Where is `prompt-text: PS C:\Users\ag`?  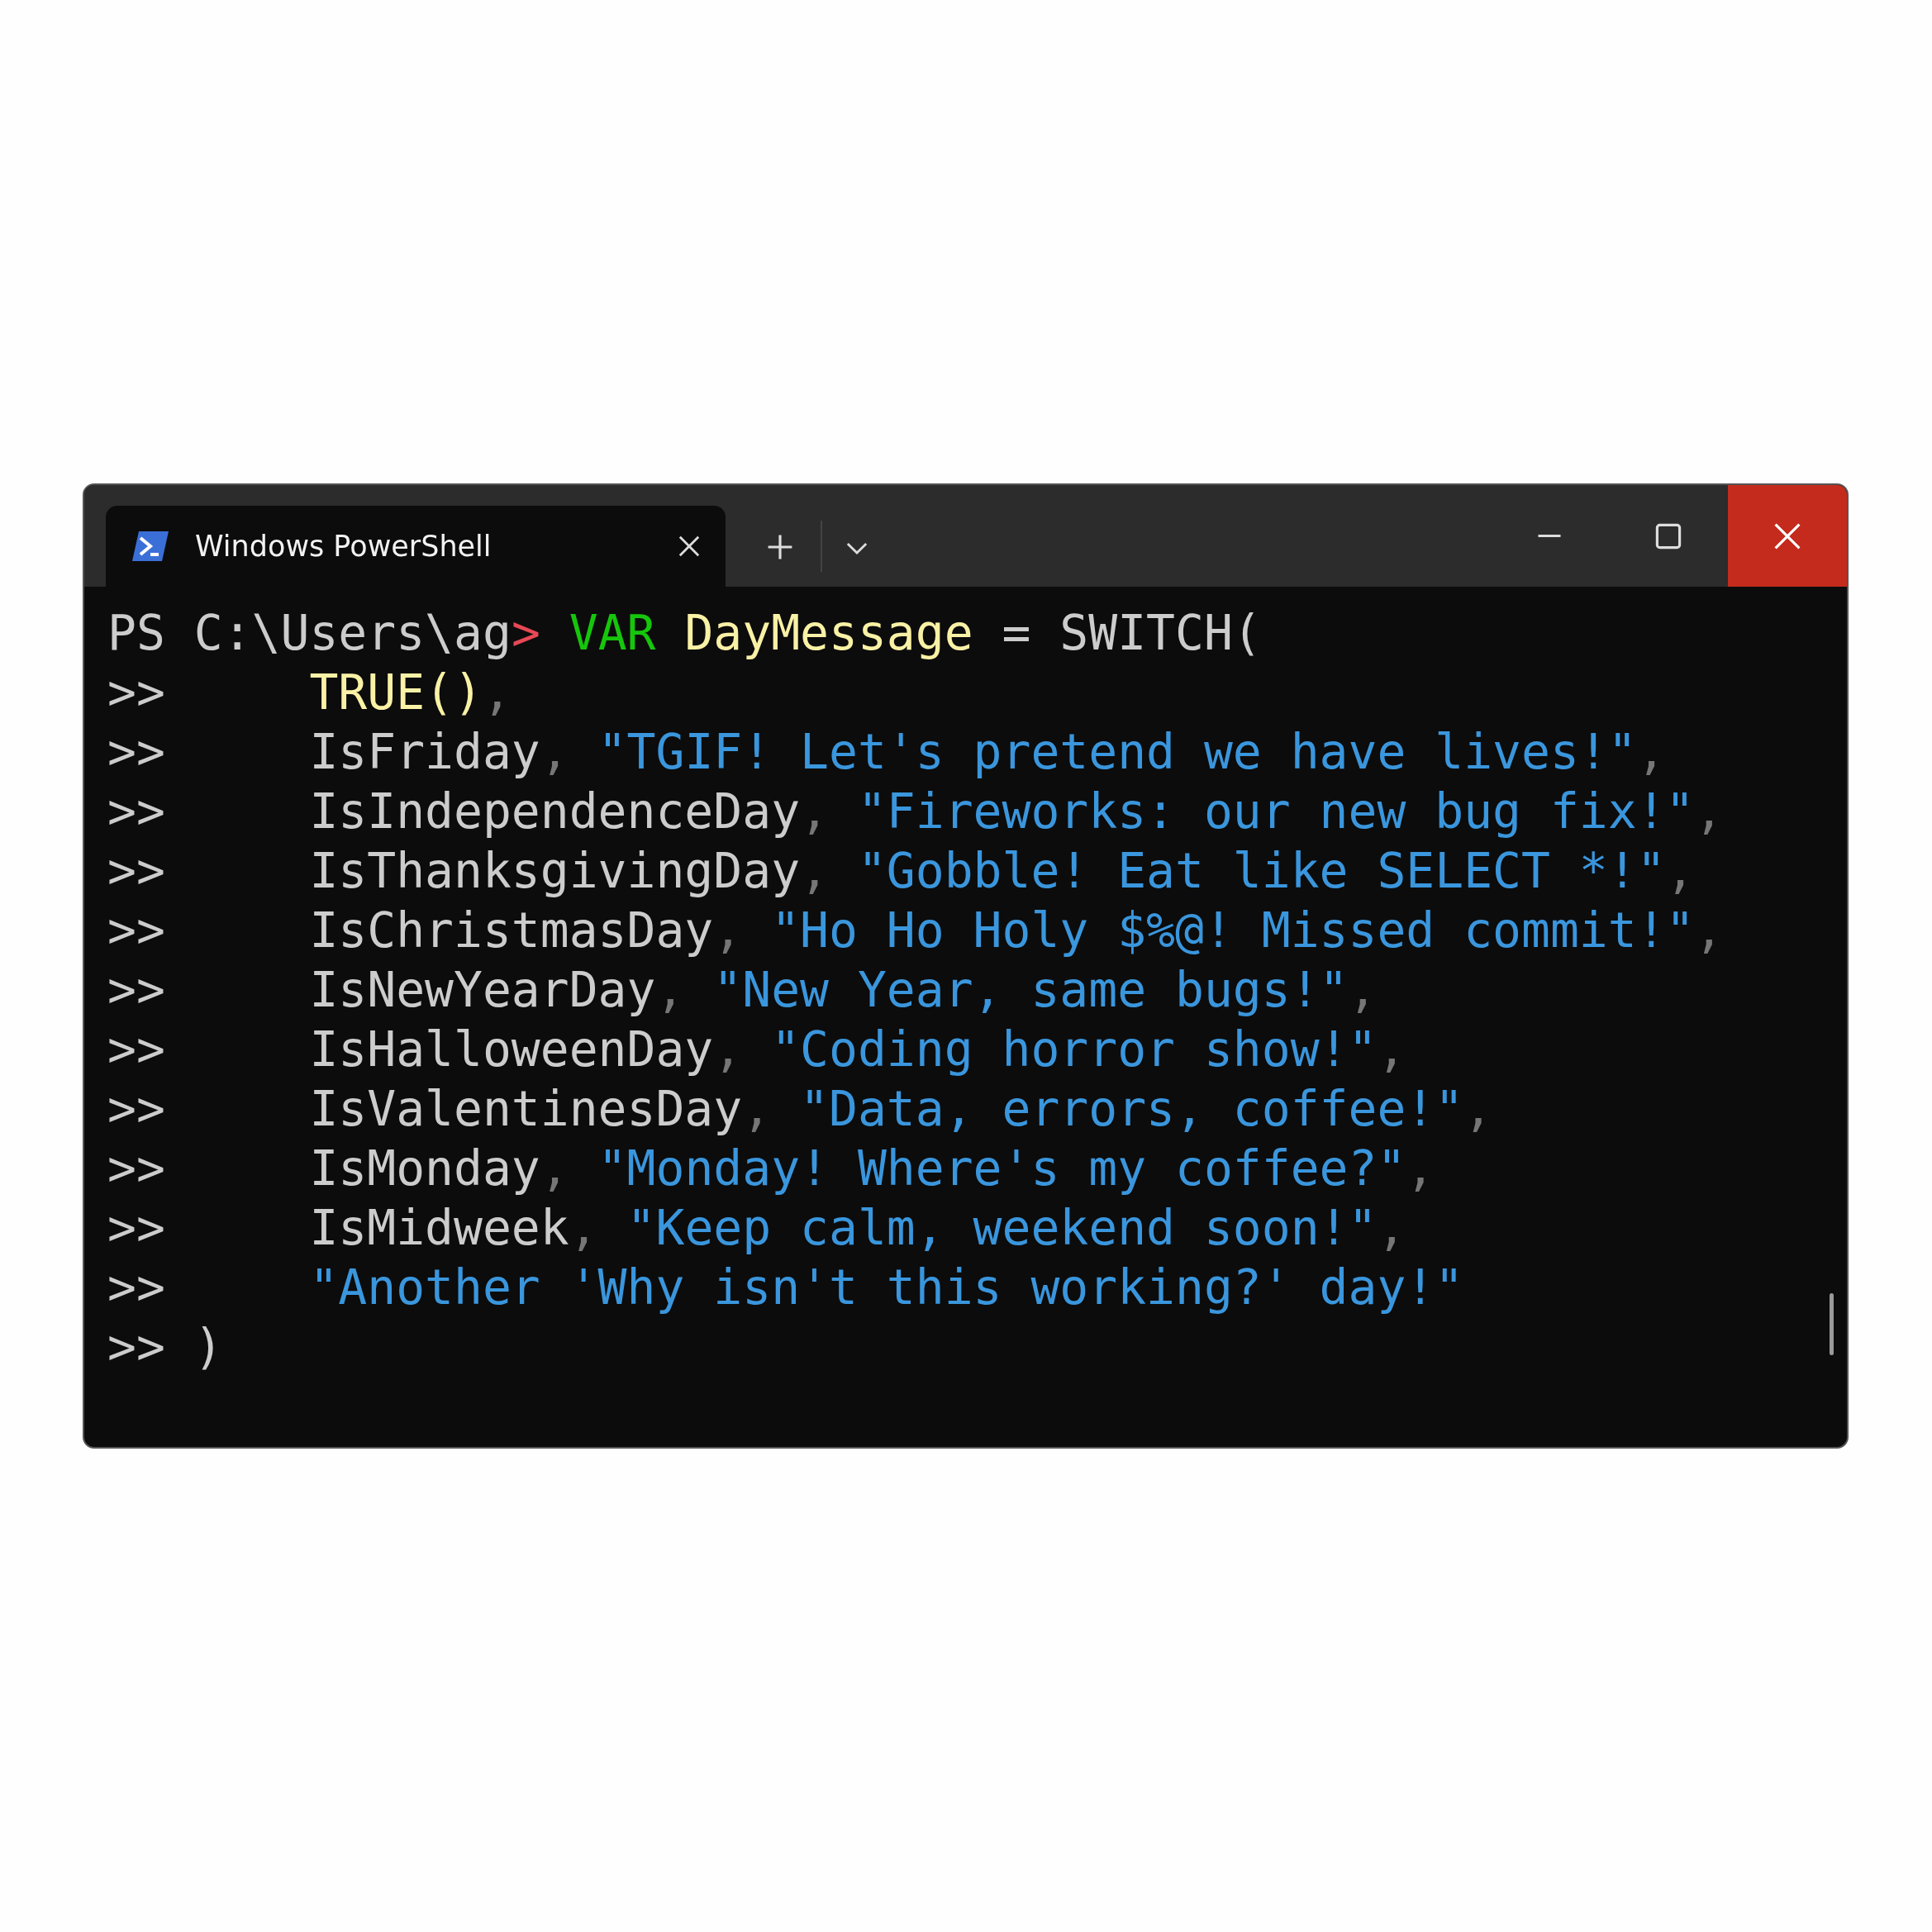 prompt-text: PS C:\Users\ag is located at coordinates (309, 633).